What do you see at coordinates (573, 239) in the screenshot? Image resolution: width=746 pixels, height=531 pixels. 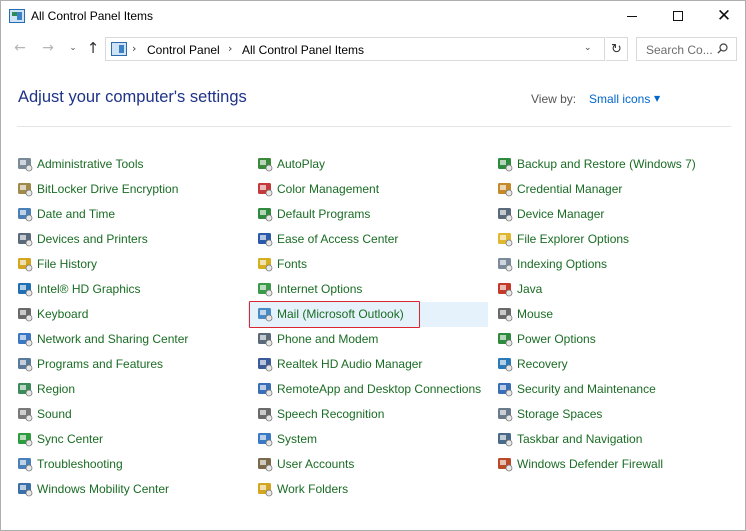 I see `item-label: File Explorer Options` at bounding box center [573, 239].